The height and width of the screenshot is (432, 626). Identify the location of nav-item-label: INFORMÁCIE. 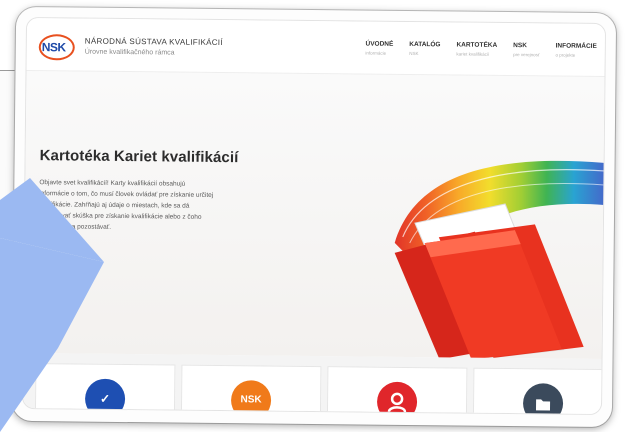
(576, 46).